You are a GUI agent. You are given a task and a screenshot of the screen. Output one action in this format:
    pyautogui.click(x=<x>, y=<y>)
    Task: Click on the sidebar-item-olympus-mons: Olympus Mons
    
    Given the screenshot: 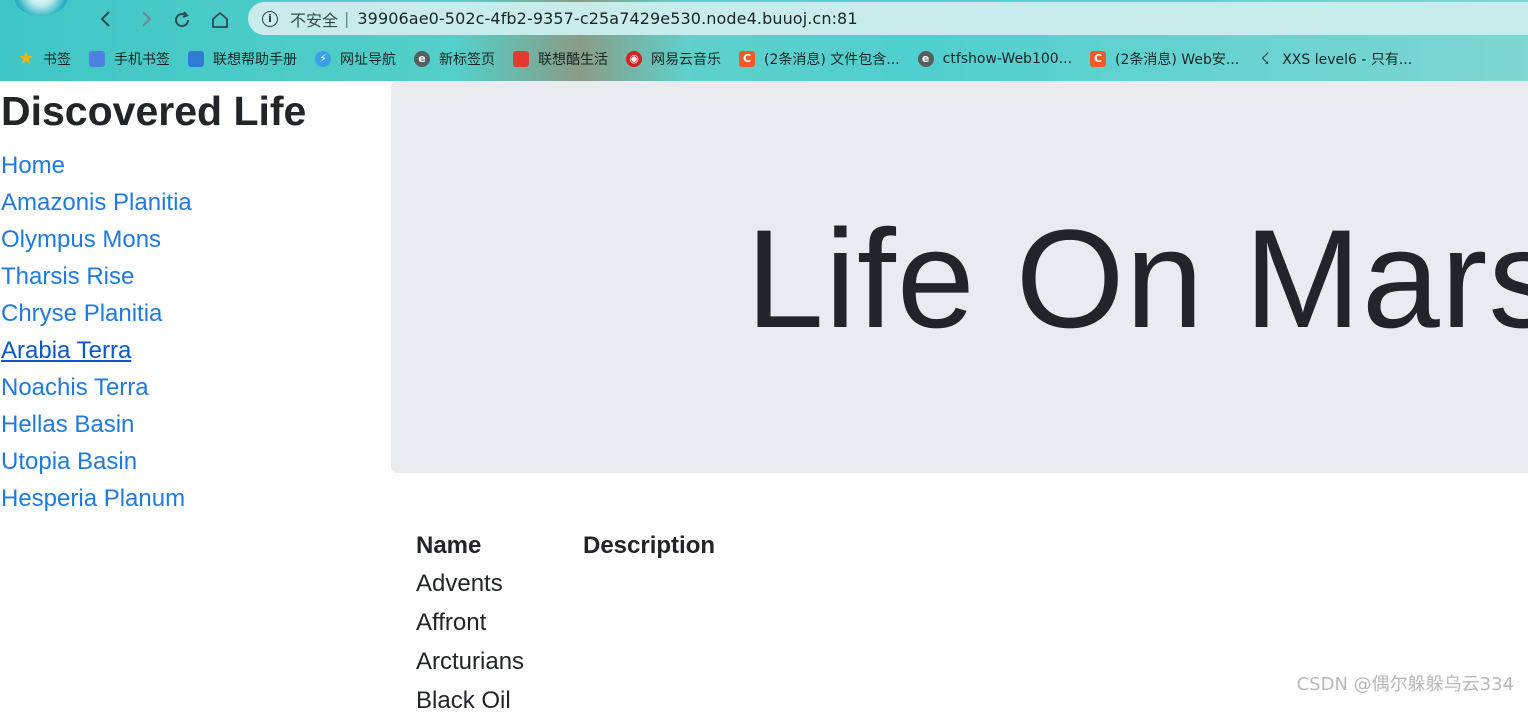 What is the action you would take?
    pyautogui.click(x=190, y=239)
    